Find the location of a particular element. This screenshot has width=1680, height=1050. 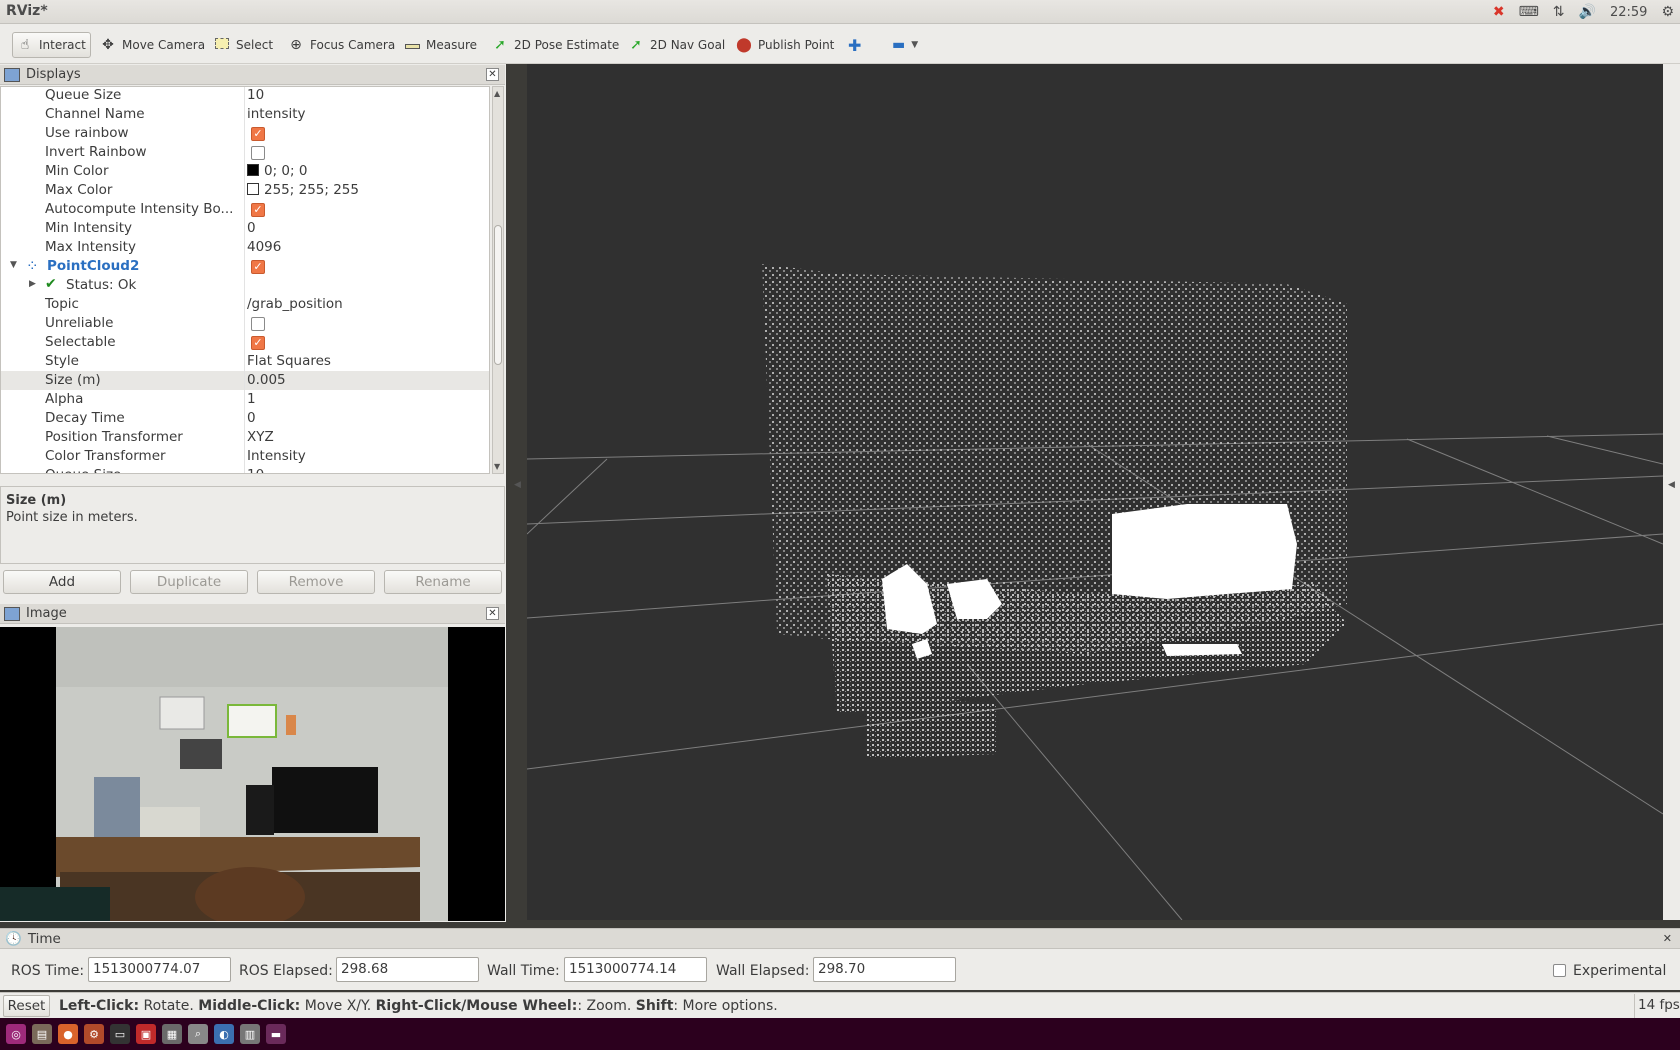

terminal-icon: ▭ is located at coordinates (120, 1034).